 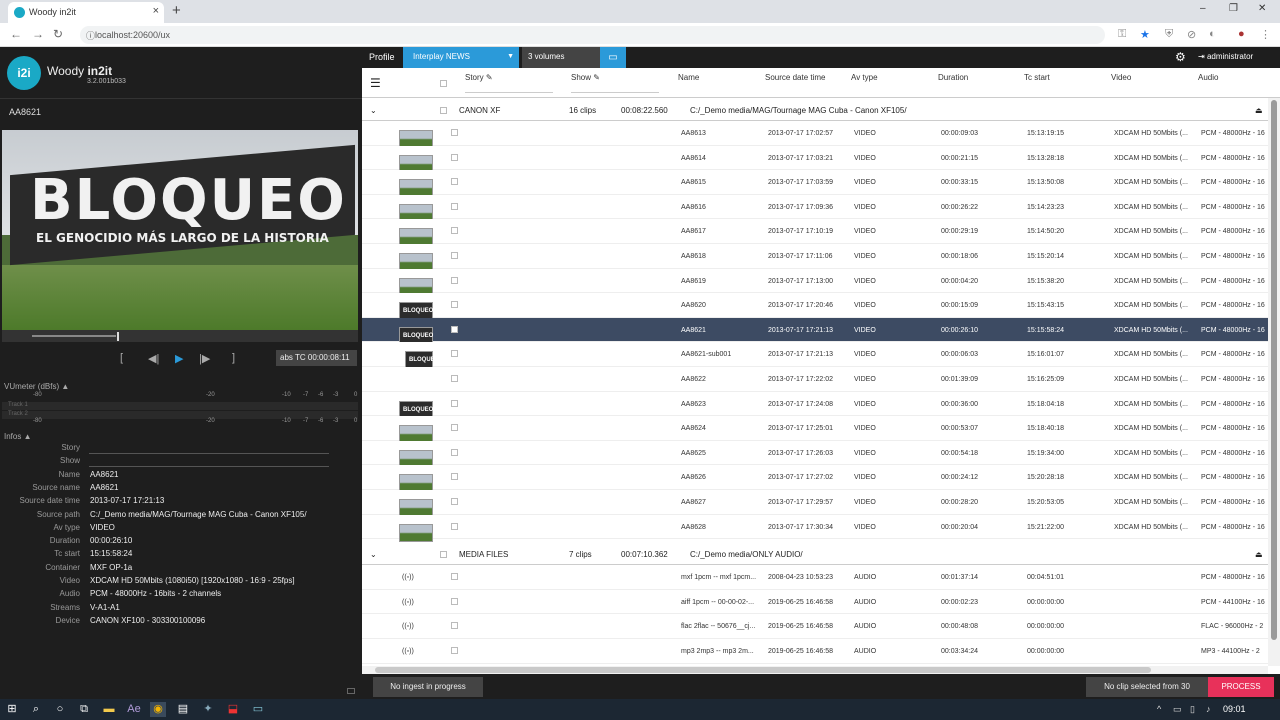 I want to click on start-icon: ⊞, so click(x=12, y=709).